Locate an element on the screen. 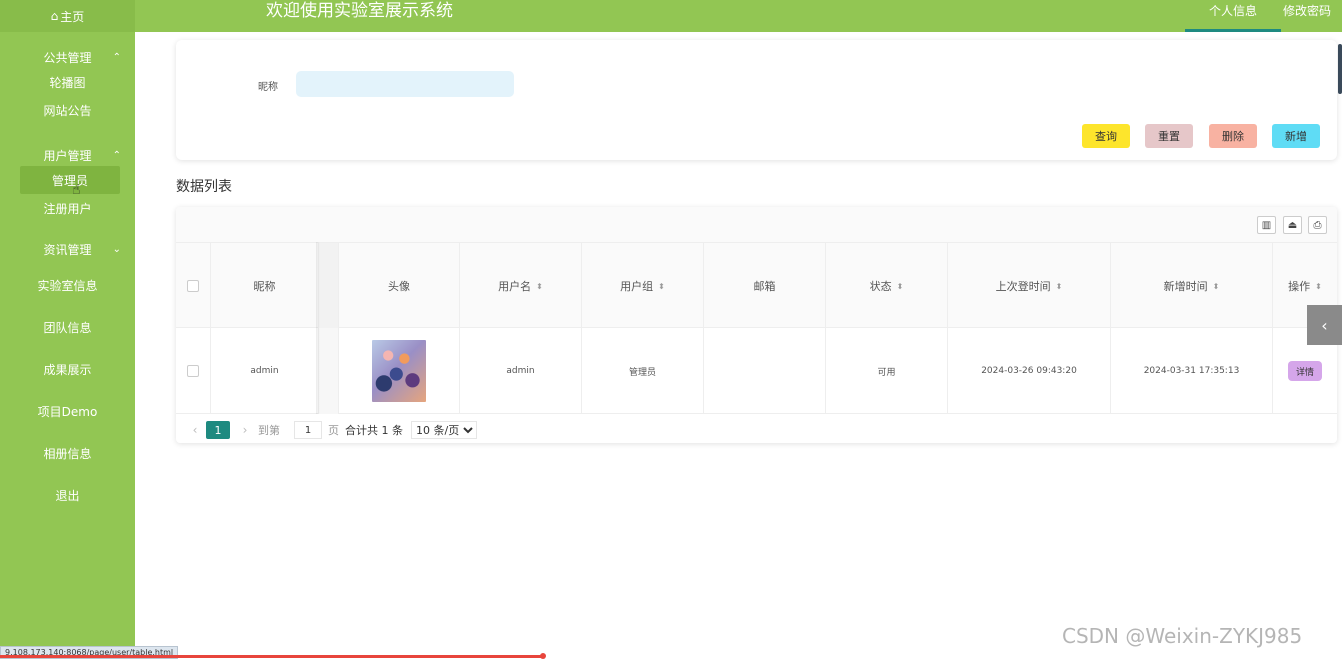 The height and width of the screenshot is (659, 1342). sidebar-item-album: 相册信息 is located at coordinates (67, 453).